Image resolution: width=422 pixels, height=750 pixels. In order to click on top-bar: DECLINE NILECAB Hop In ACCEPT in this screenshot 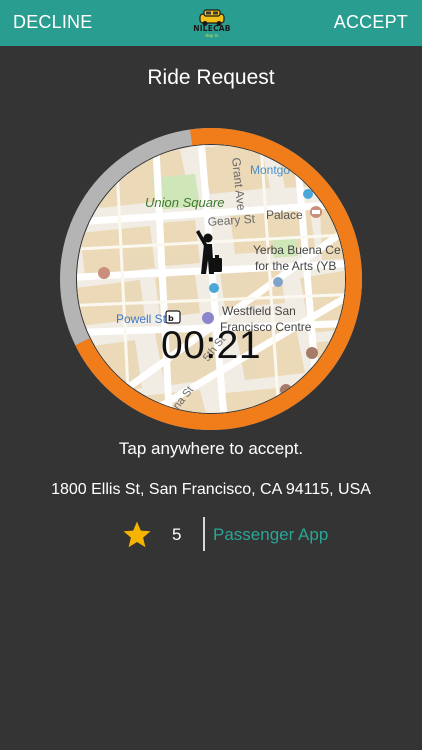, I will do `click(211, 23)`.